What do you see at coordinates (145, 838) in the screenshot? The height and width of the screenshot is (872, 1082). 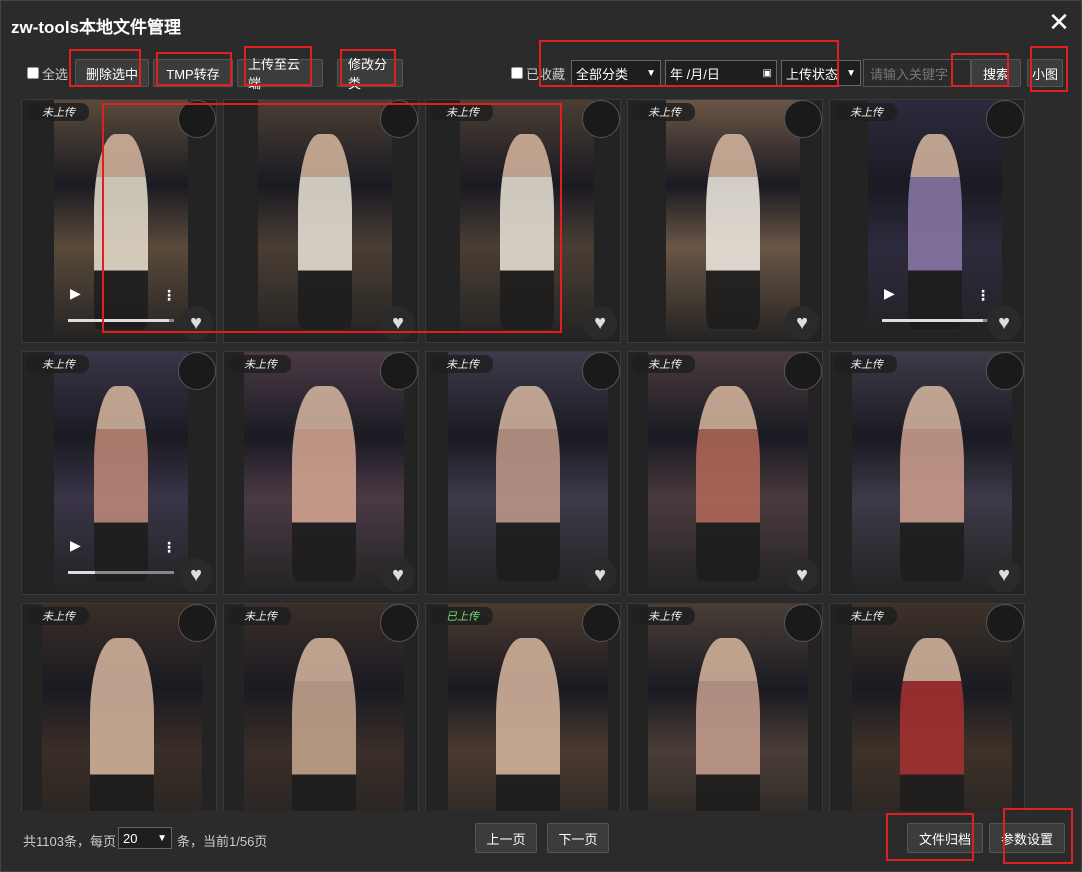 I see `page-size-select: 20 ▼` at bounding box center [145, 838].